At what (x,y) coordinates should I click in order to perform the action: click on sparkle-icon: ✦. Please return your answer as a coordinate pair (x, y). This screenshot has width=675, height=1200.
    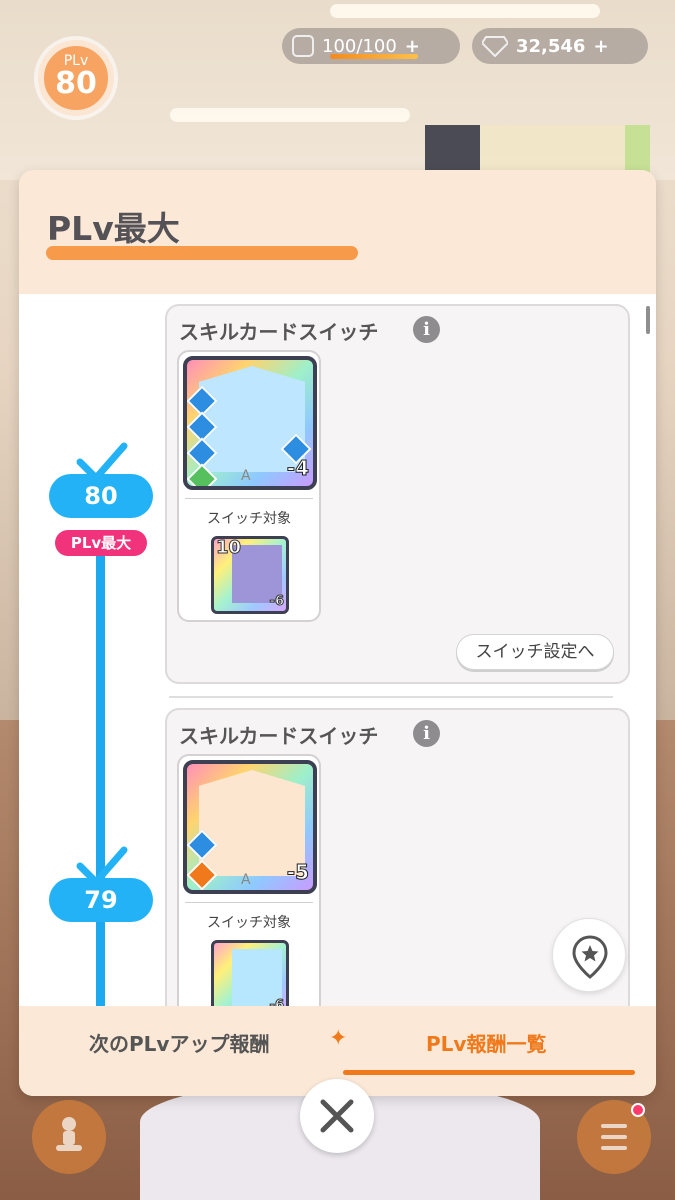
    Looking at the image, I should click on (338, 1038).